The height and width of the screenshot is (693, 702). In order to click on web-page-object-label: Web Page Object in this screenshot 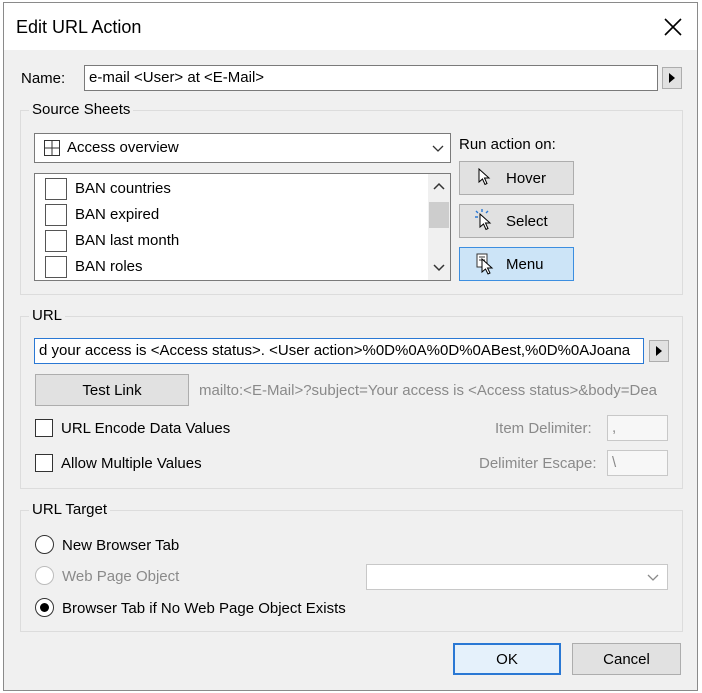, I will do `click(121, 576)`.